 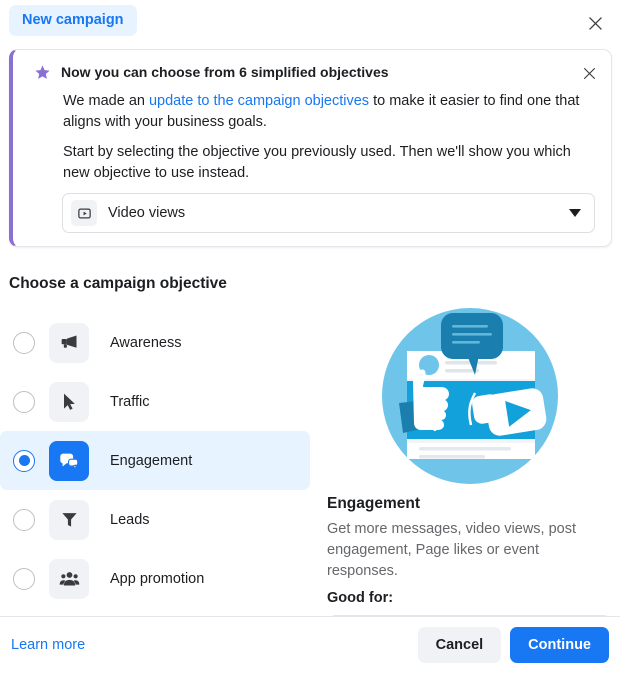 What do you see at coordinates (69, 342) in the screenshot?
I see `megaphone-icon` at bounding box center [69, 342].